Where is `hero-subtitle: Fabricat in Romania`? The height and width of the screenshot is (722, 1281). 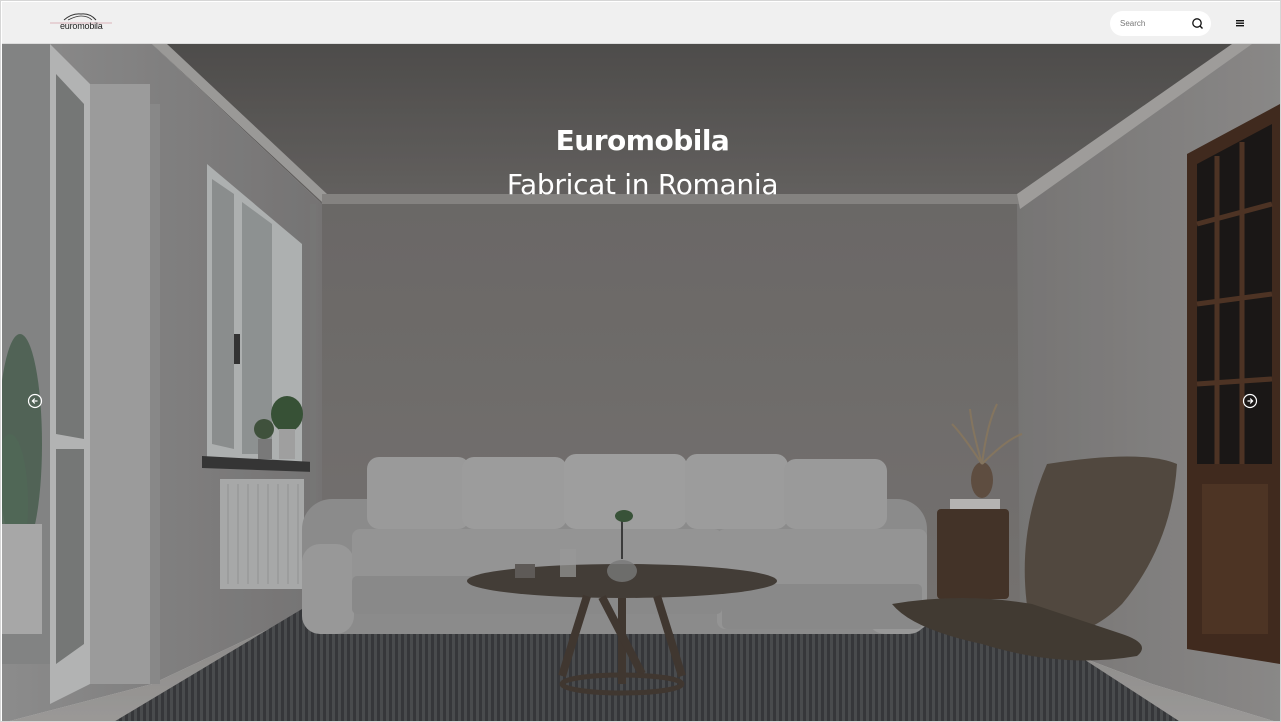 hero-subtitle: Fabricat in Romania is located at coordinates (642, 184).